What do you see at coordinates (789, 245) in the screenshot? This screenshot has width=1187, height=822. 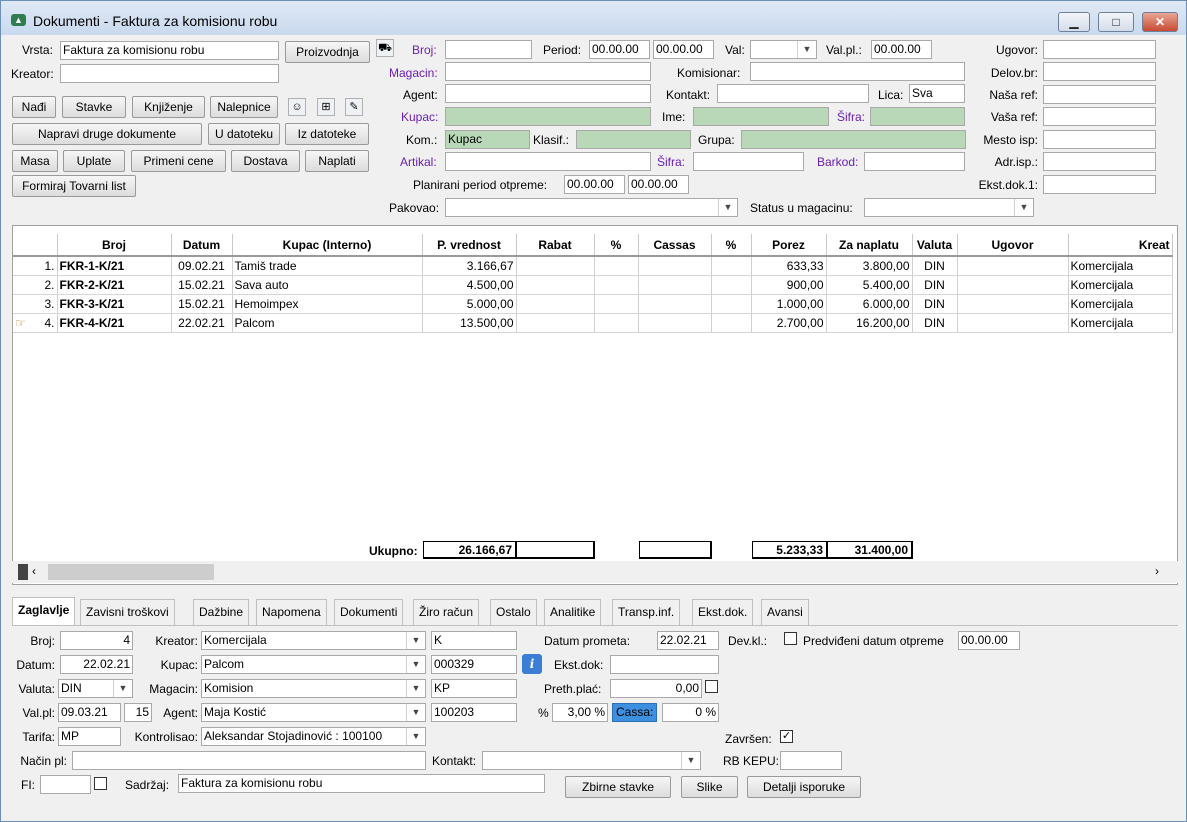 I see `col-header: Porez` at bounding box center [789, 245].